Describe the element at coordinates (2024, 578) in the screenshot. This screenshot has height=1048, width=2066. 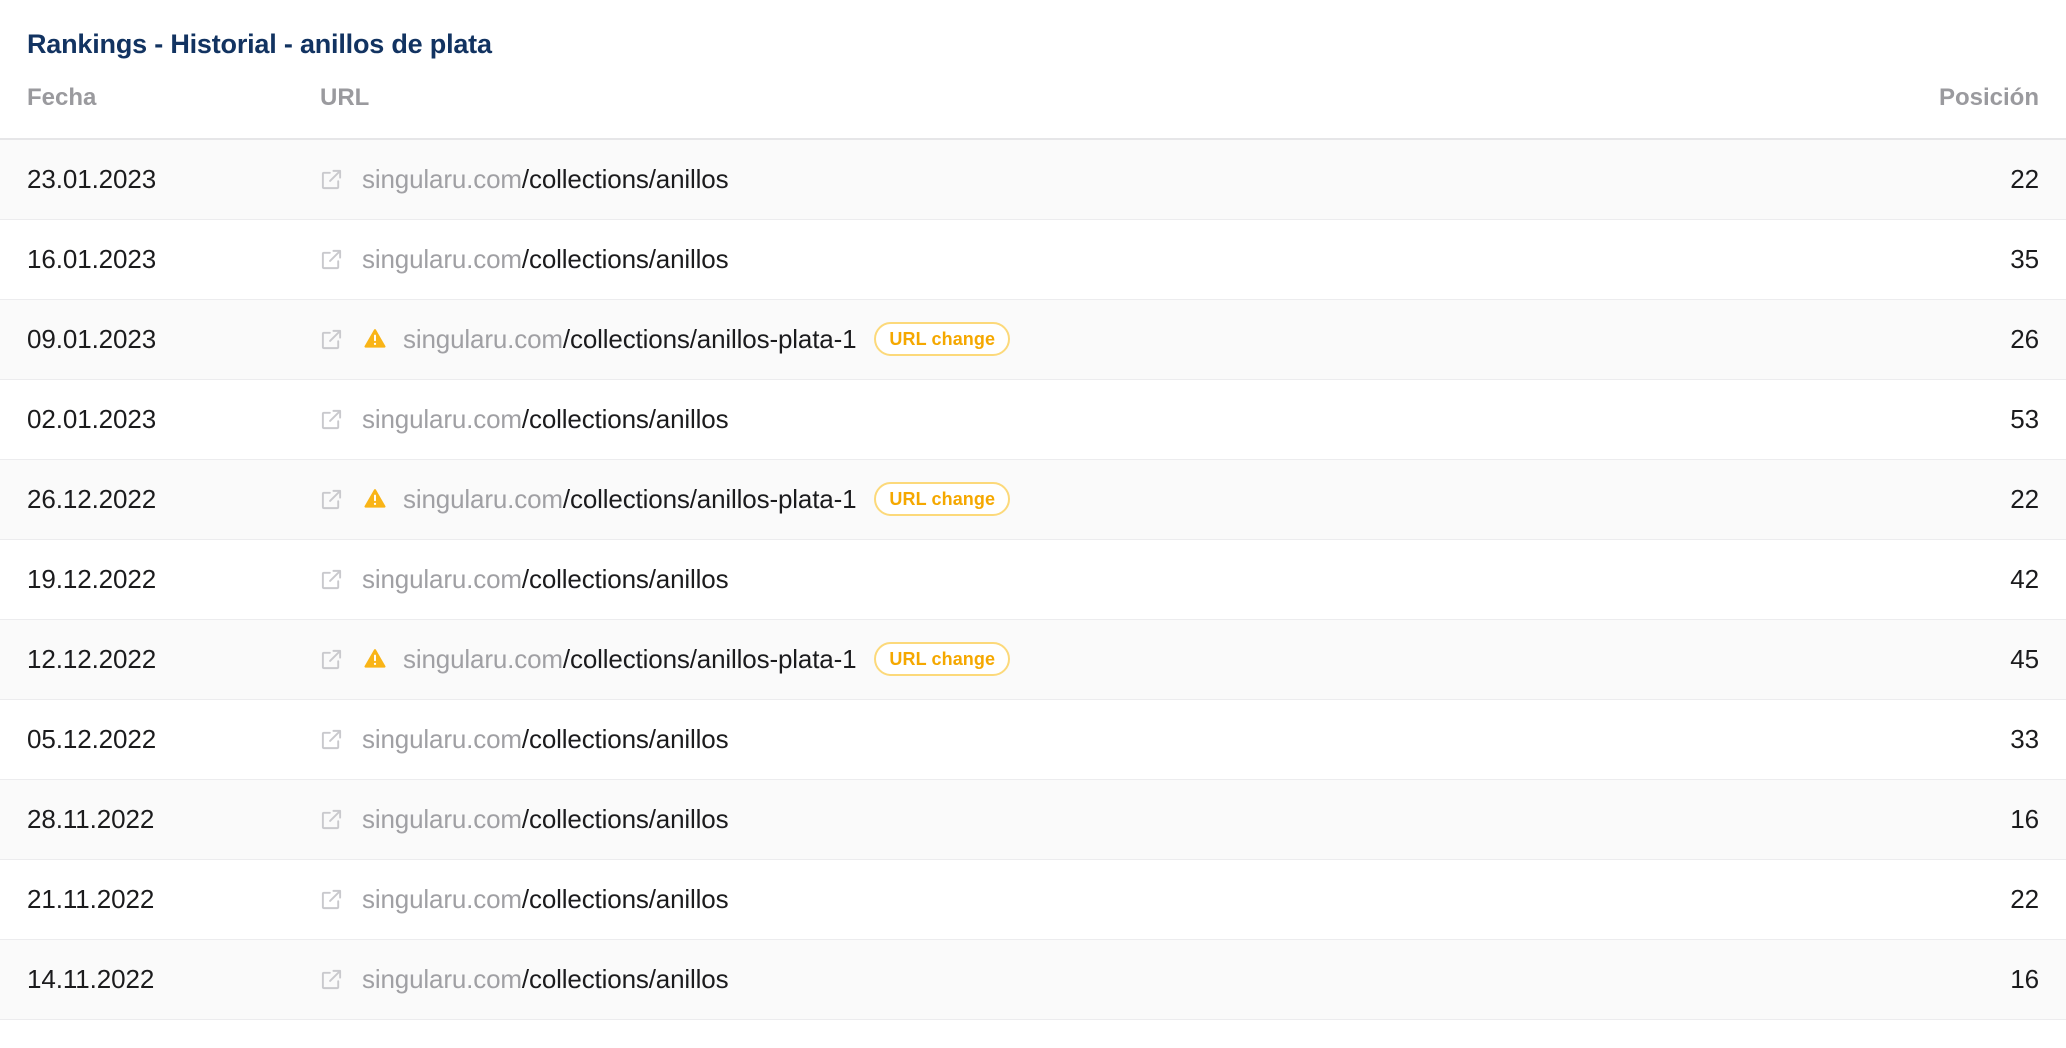
I see `cell-position: 42` at that location.